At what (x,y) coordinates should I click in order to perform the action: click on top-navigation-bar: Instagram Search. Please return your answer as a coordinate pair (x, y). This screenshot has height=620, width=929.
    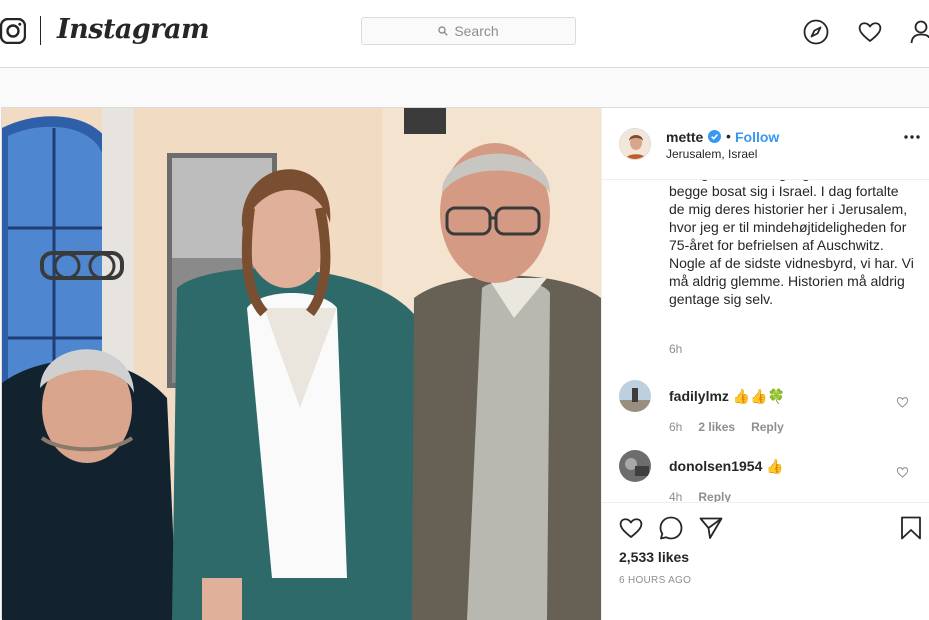
    Looking at the image, I should click on (464, 34).